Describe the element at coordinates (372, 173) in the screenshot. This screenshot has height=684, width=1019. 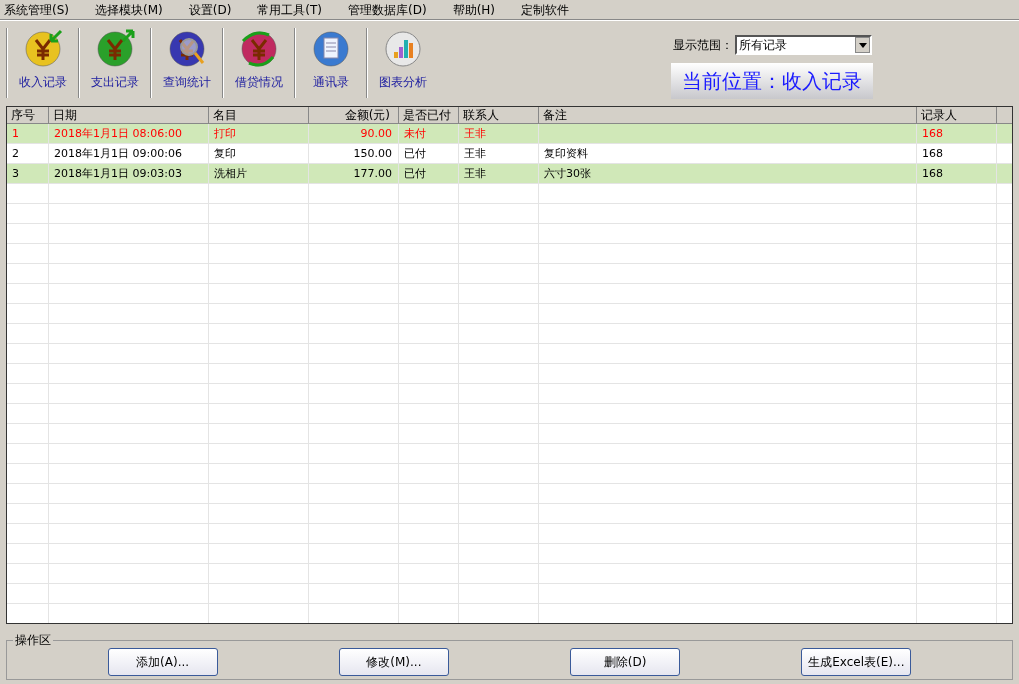
I see `table-cell: 177.00` at that location.